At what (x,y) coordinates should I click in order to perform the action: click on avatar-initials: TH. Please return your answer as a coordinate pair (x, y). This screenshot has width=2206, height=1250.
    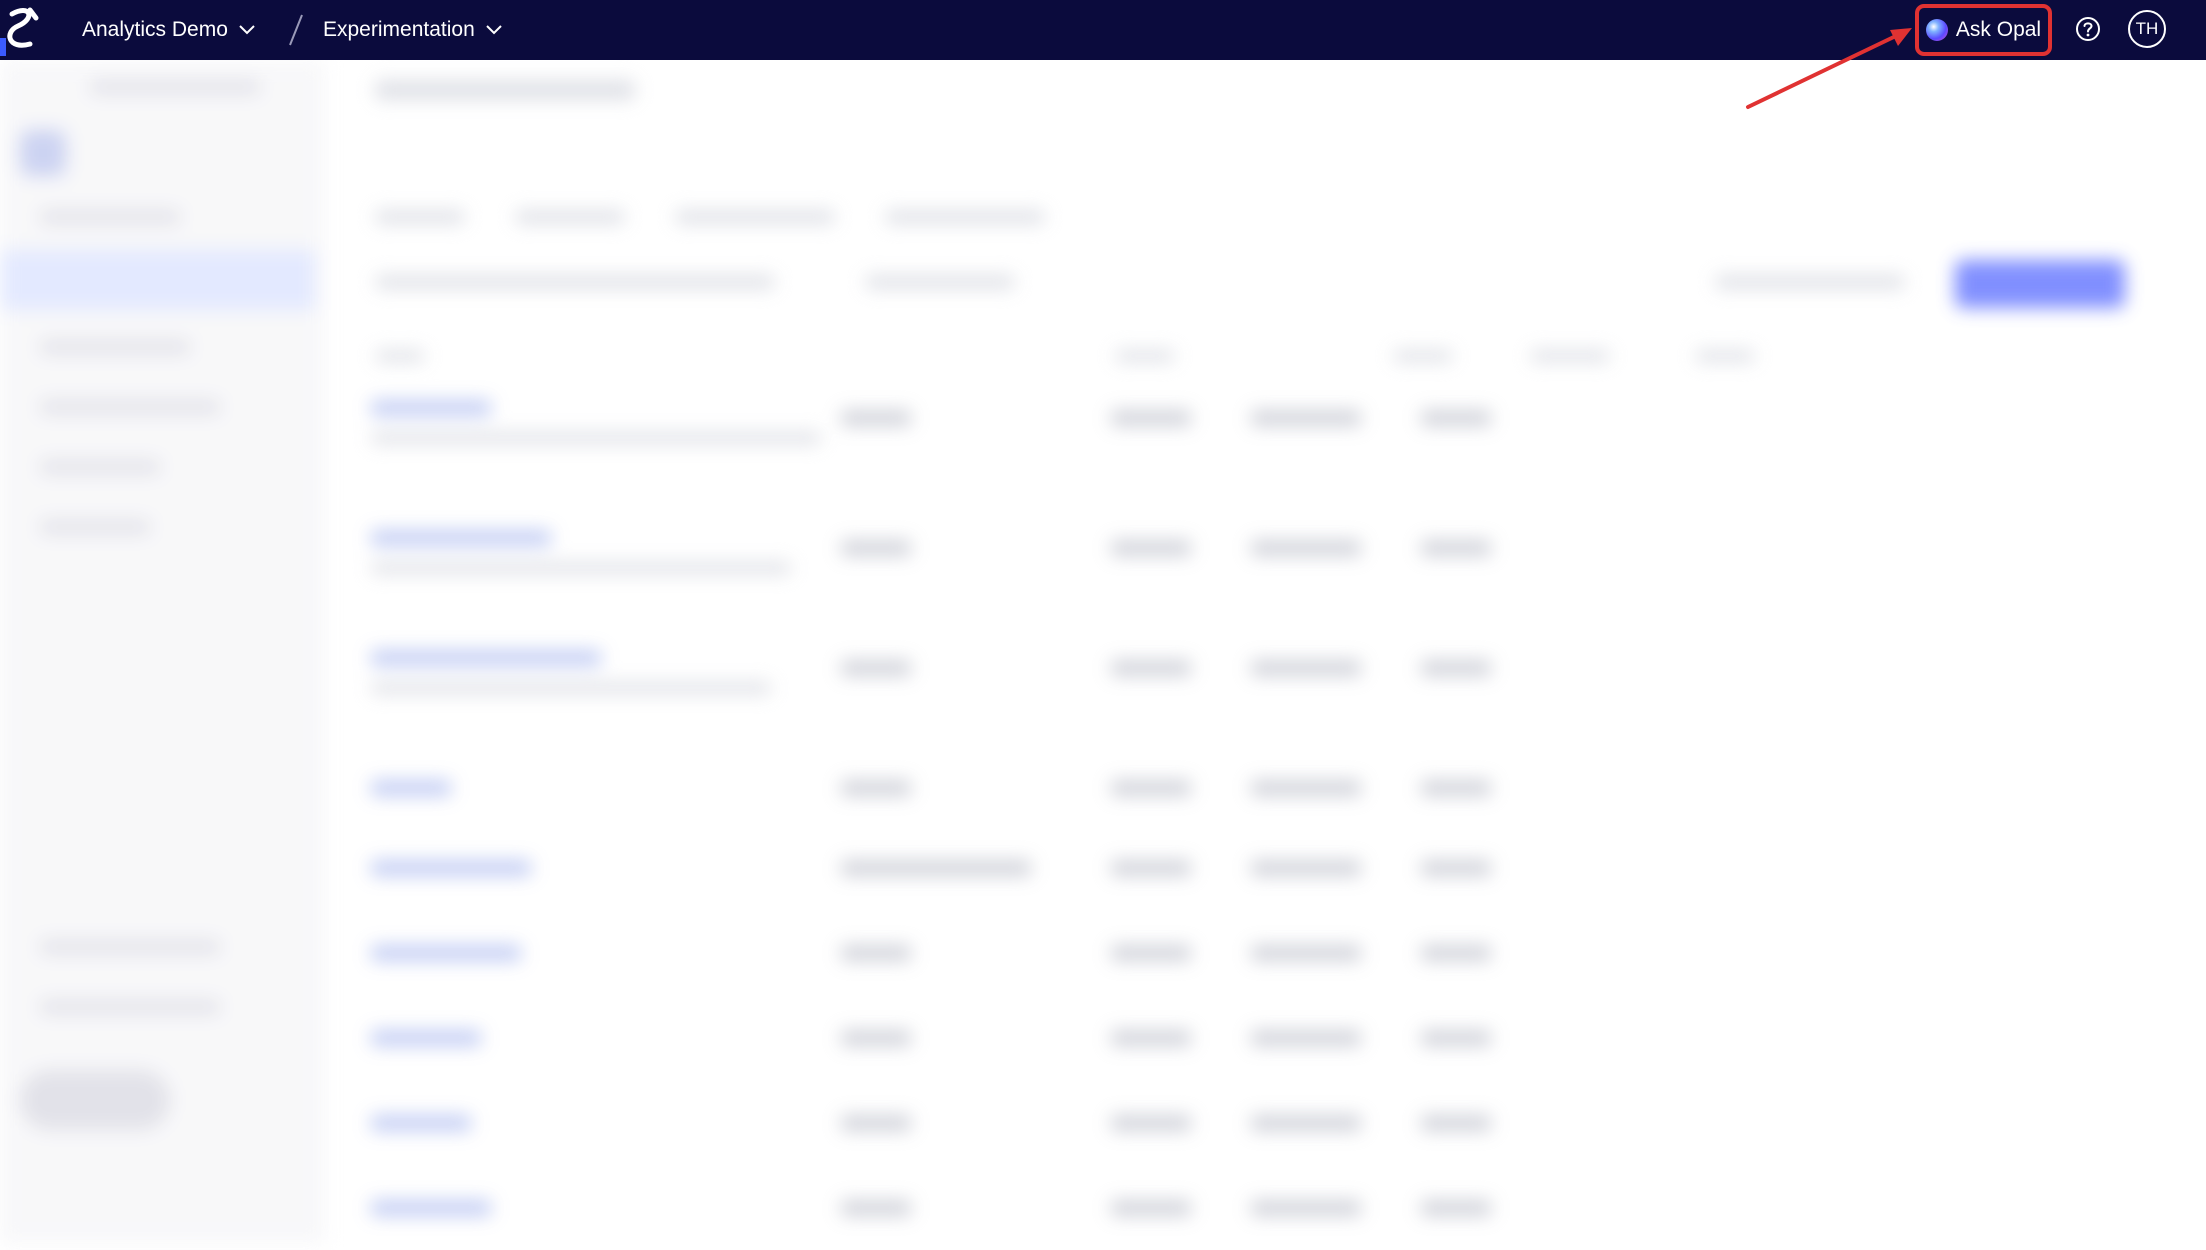
    Looking at the image, I should click on (2147, 28).